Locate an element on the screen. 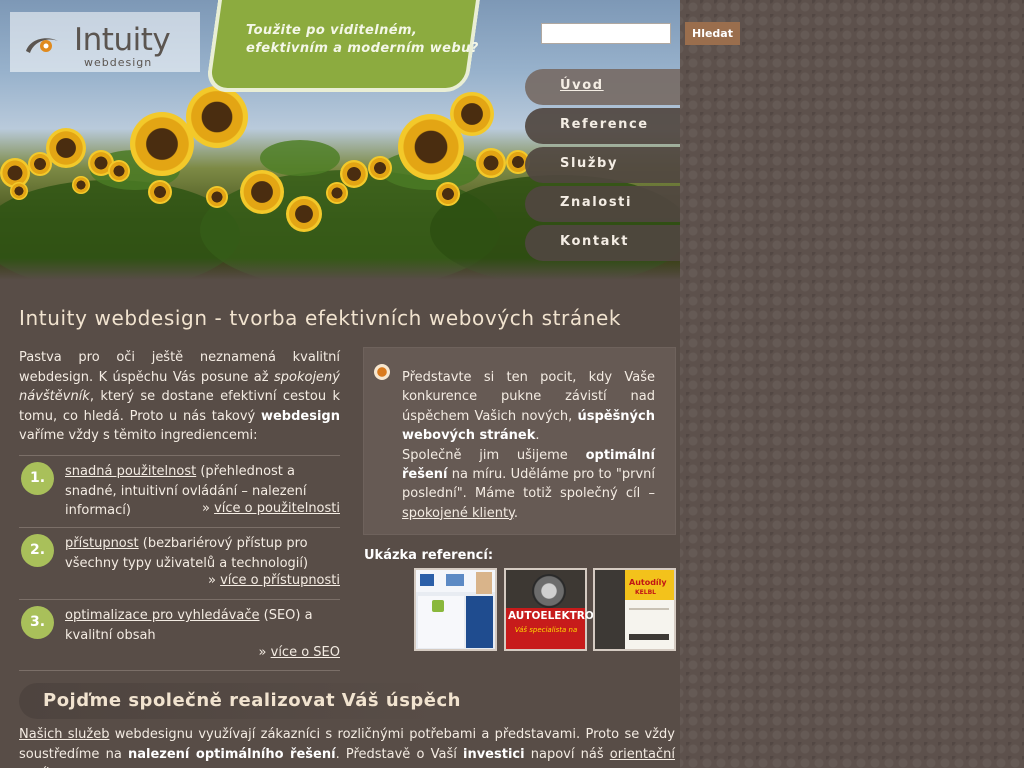  feature-link-accessibility: přístupnost is located at coordinates (102, 543).